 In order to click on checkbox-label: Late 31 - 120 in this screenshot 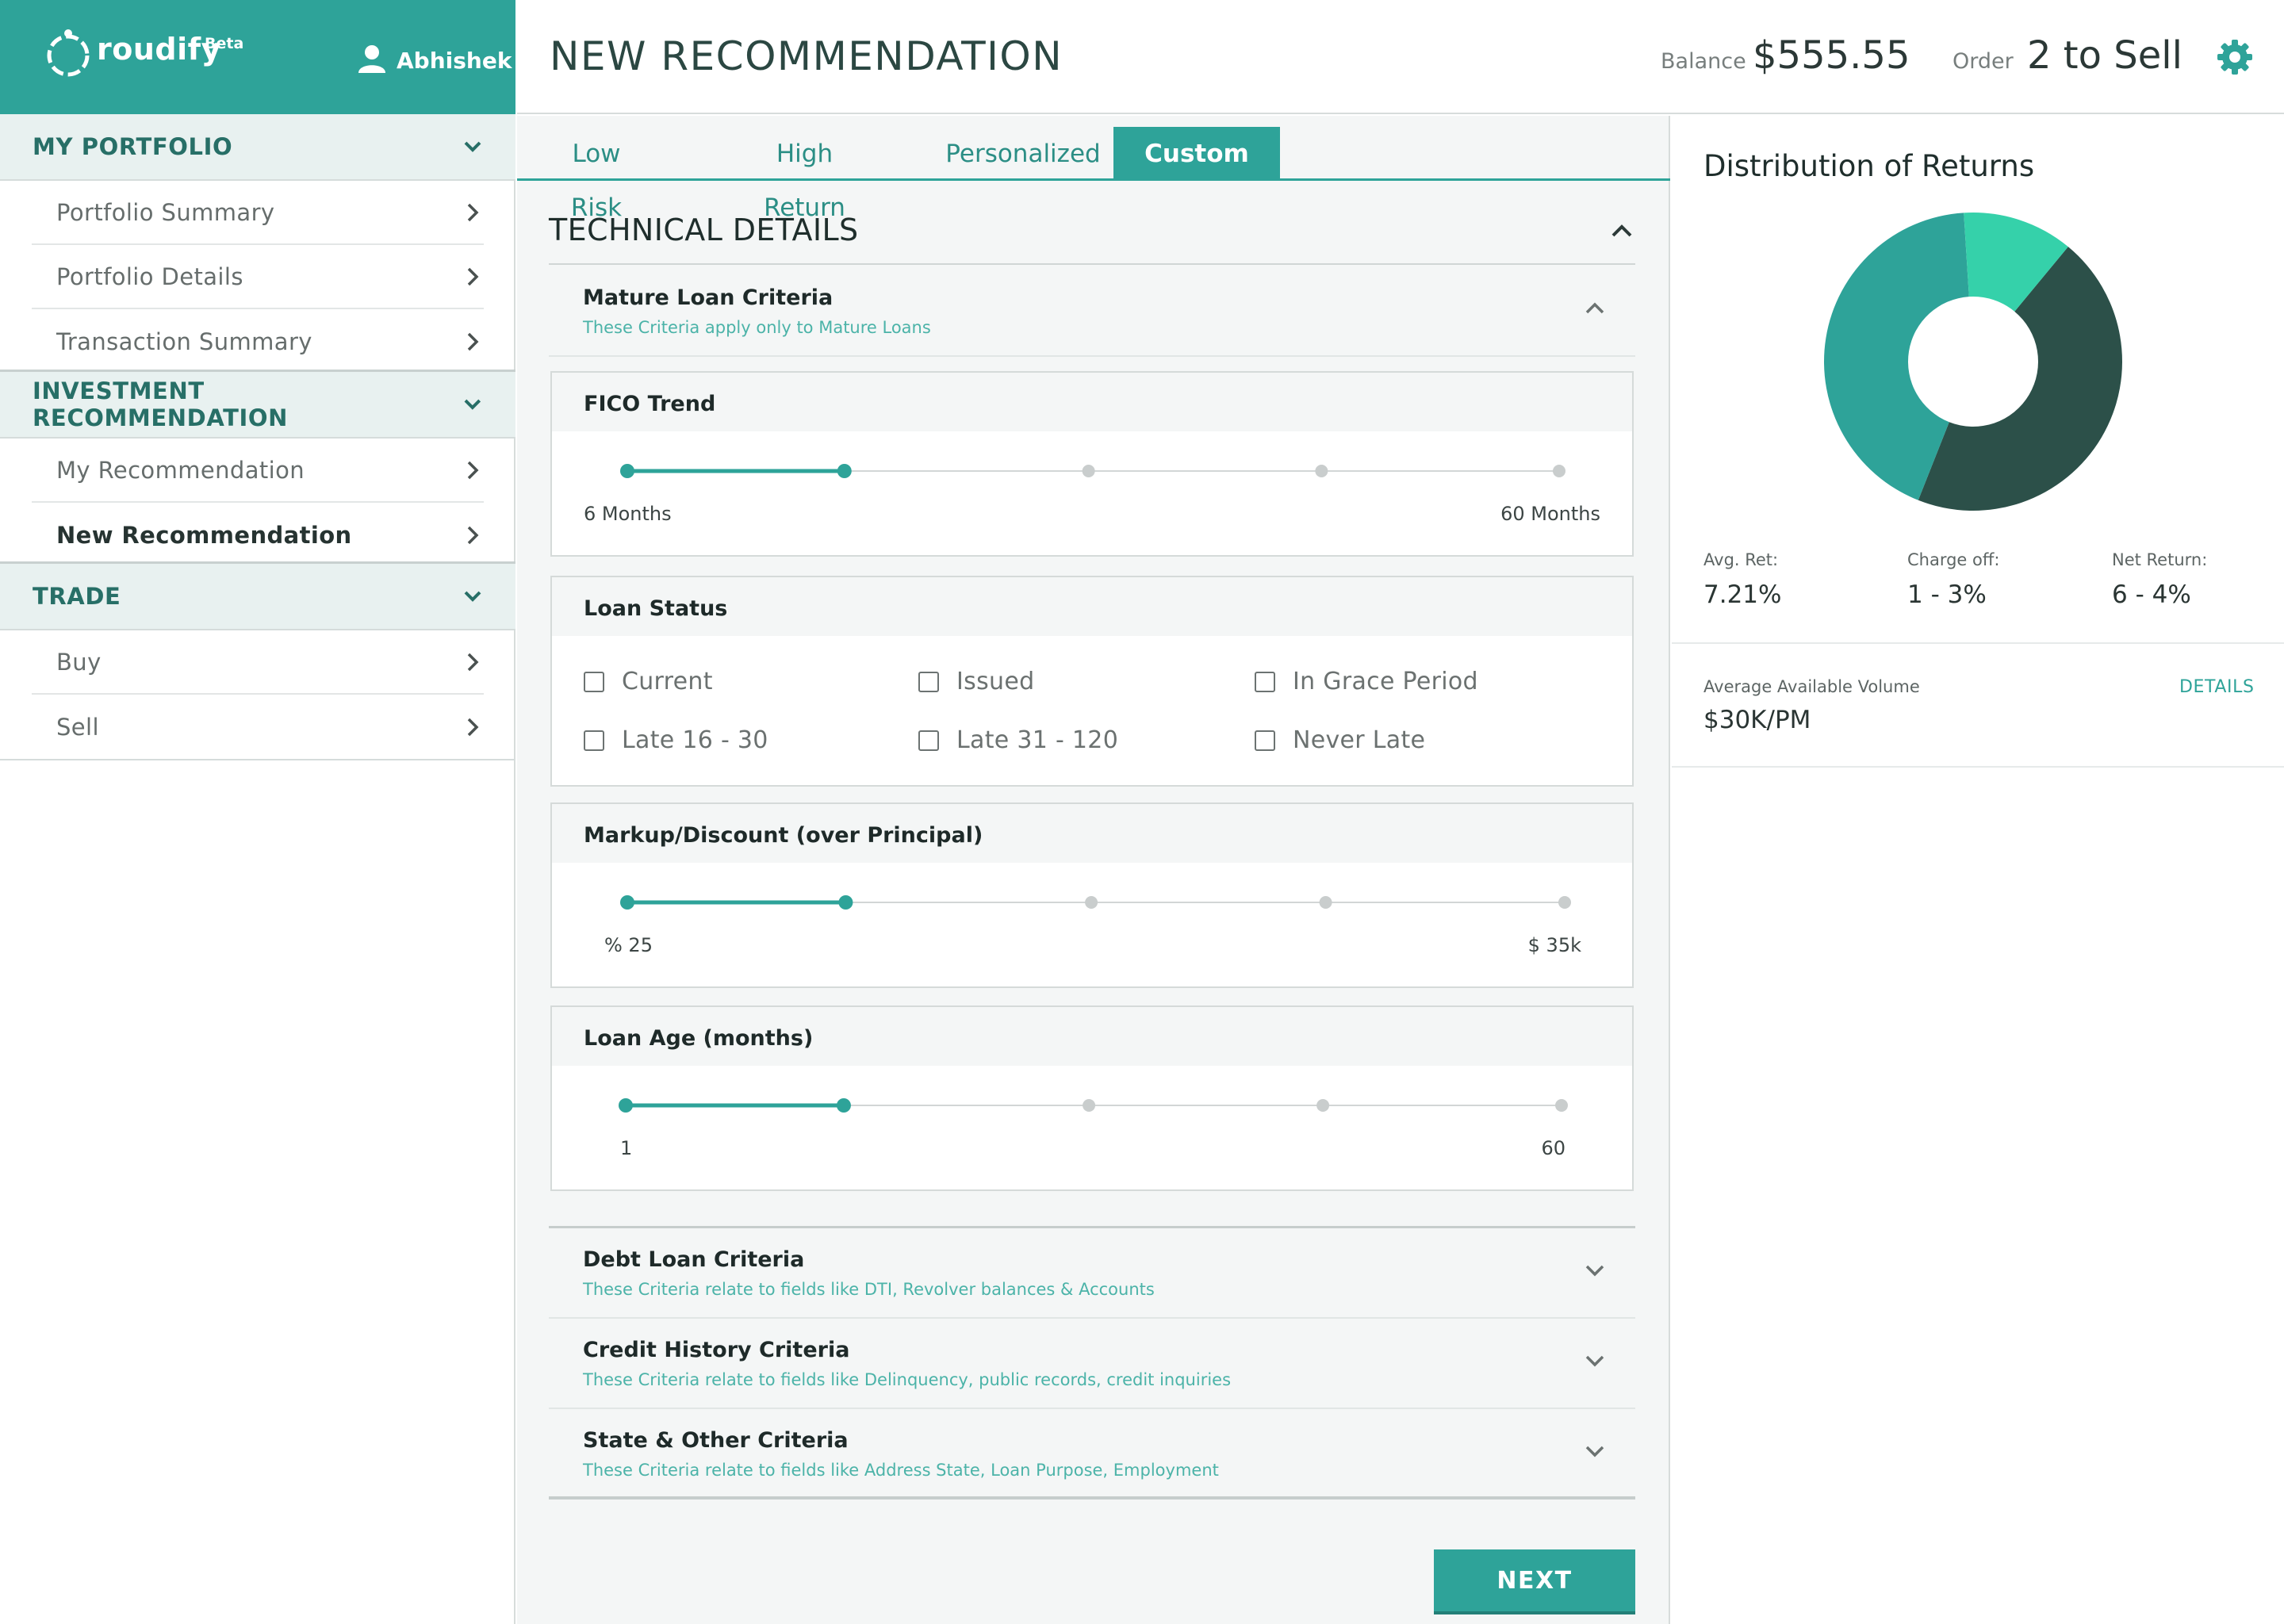, I will do `click(1037, 740)`.